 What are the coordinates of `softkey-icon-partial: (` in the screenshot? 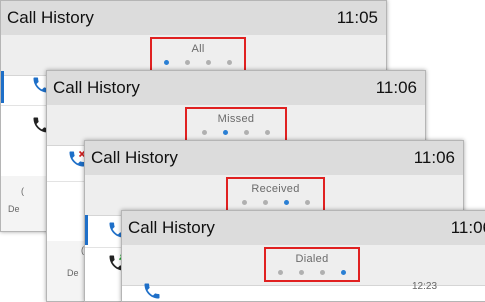 It's located at (22, 191).